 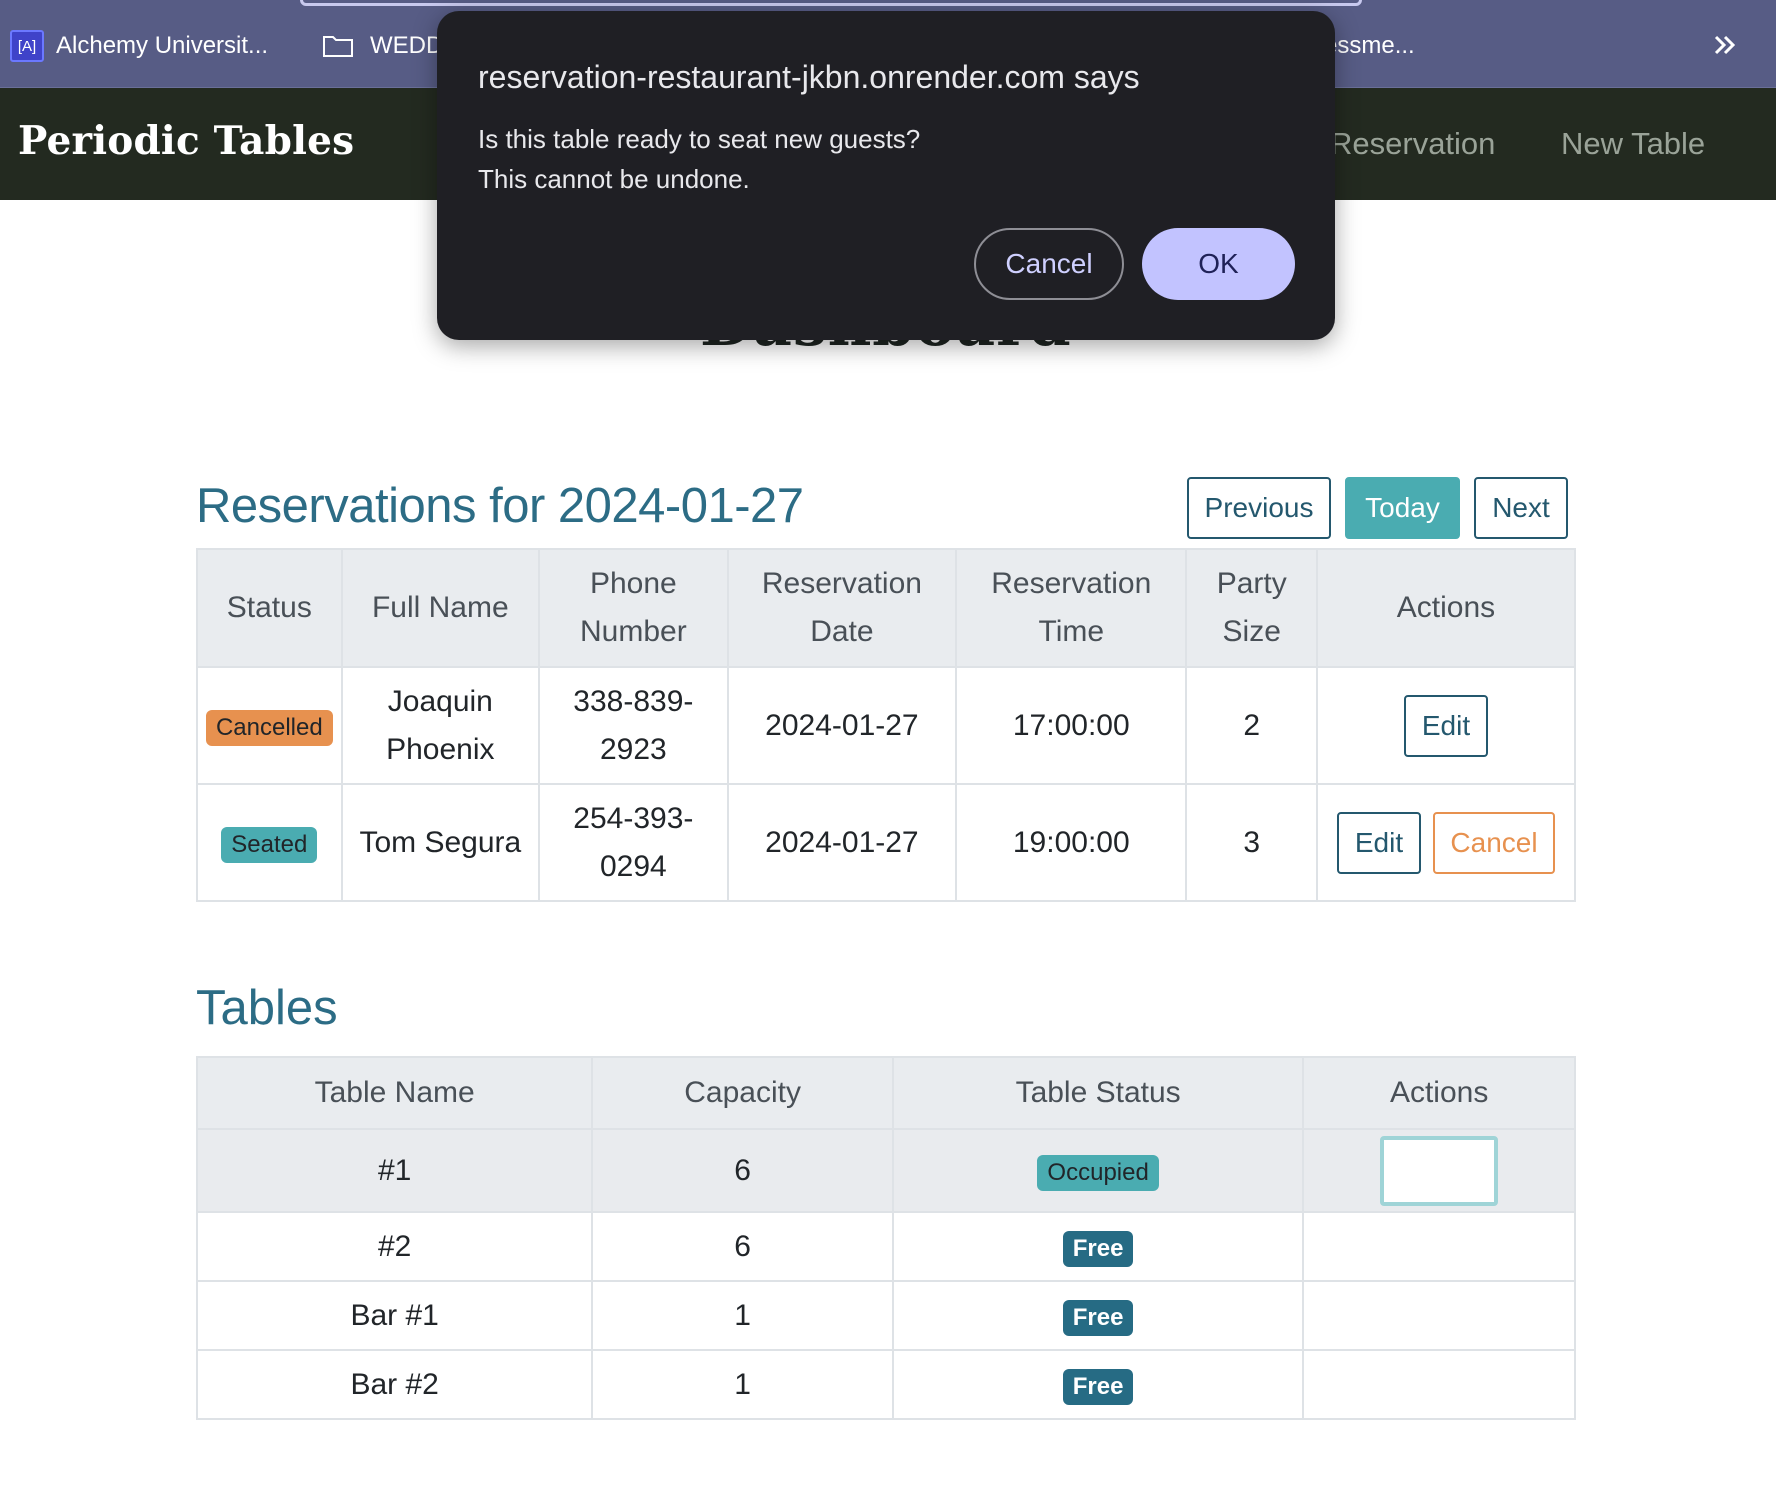 What do you see at coordinates (633, 608) in the screenshot?
I see `column-header: Phone Number` at bounding box center [633, 608].